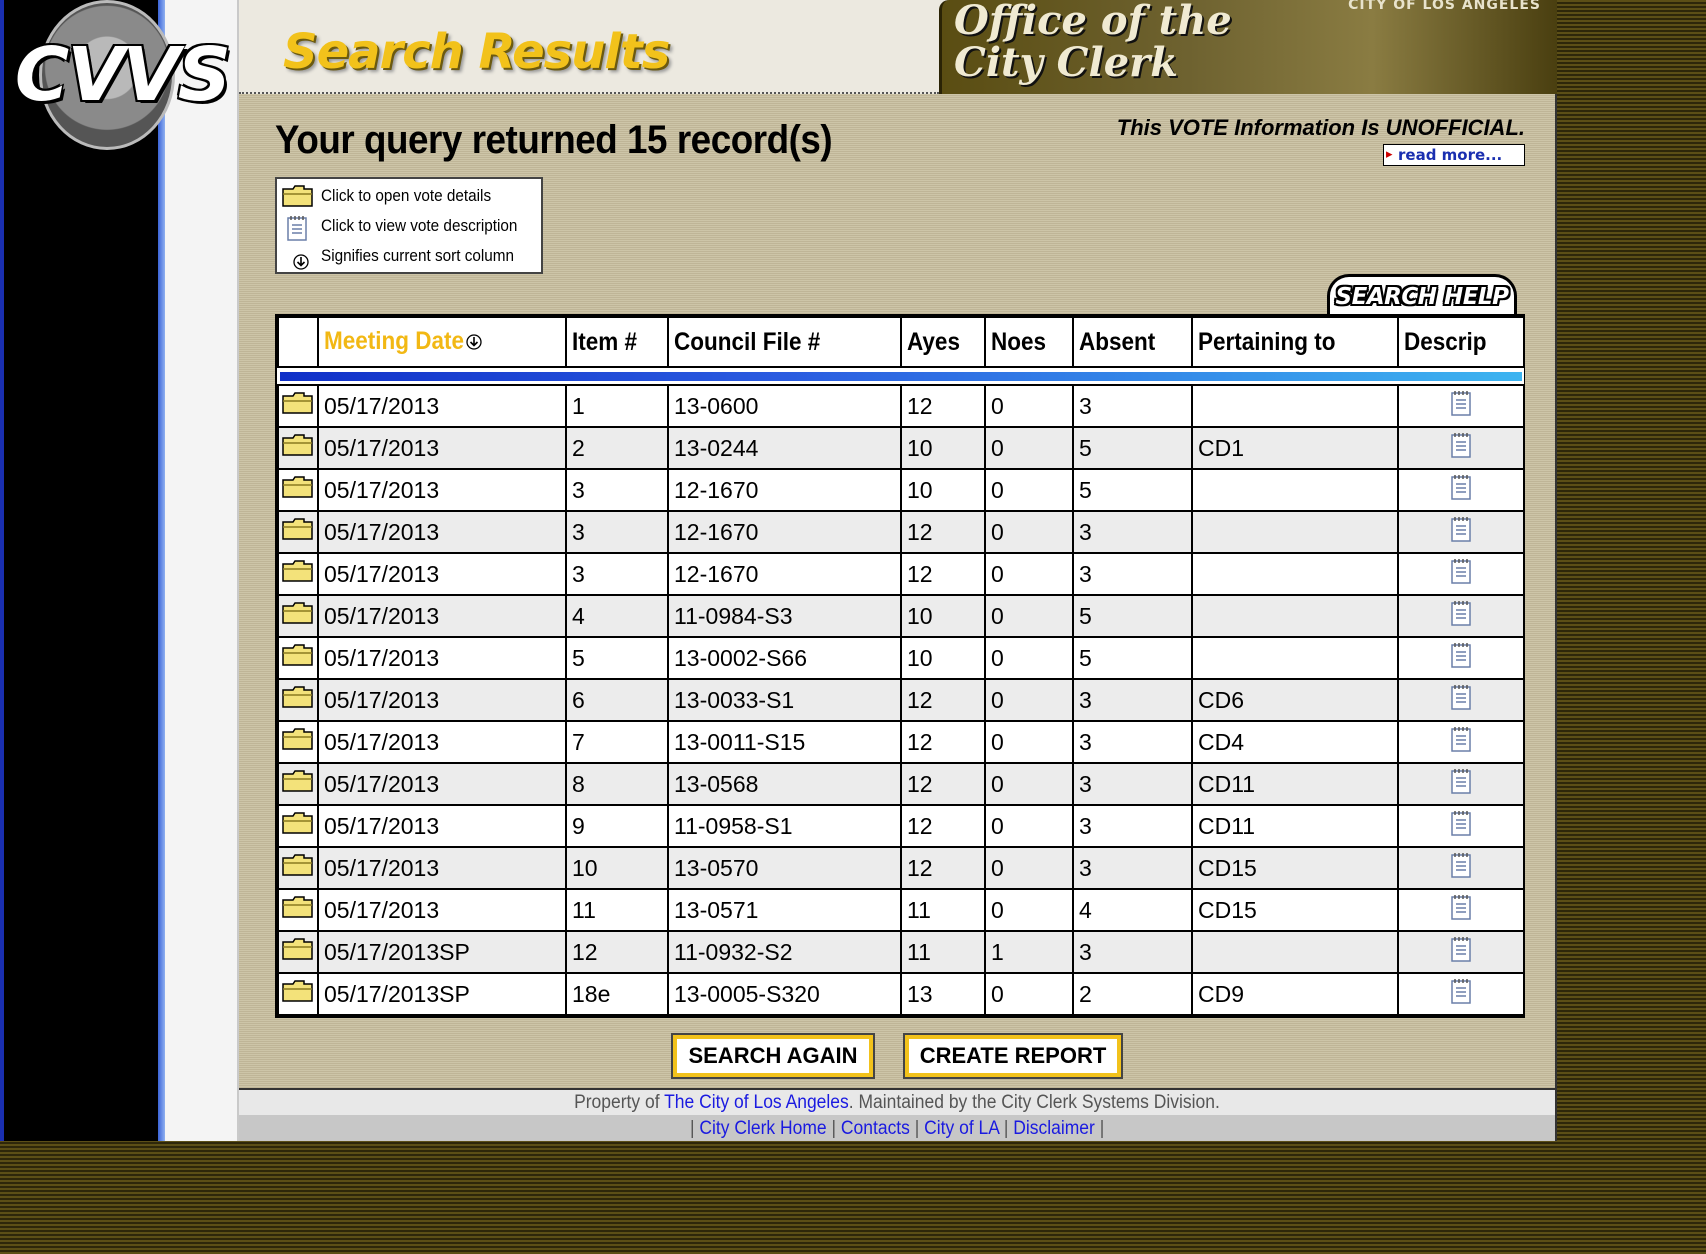 The image size is (1706, 1254). I want to click on table-row: 05/17/2013 3 12-1670 12 0 3, so click(901, 532).